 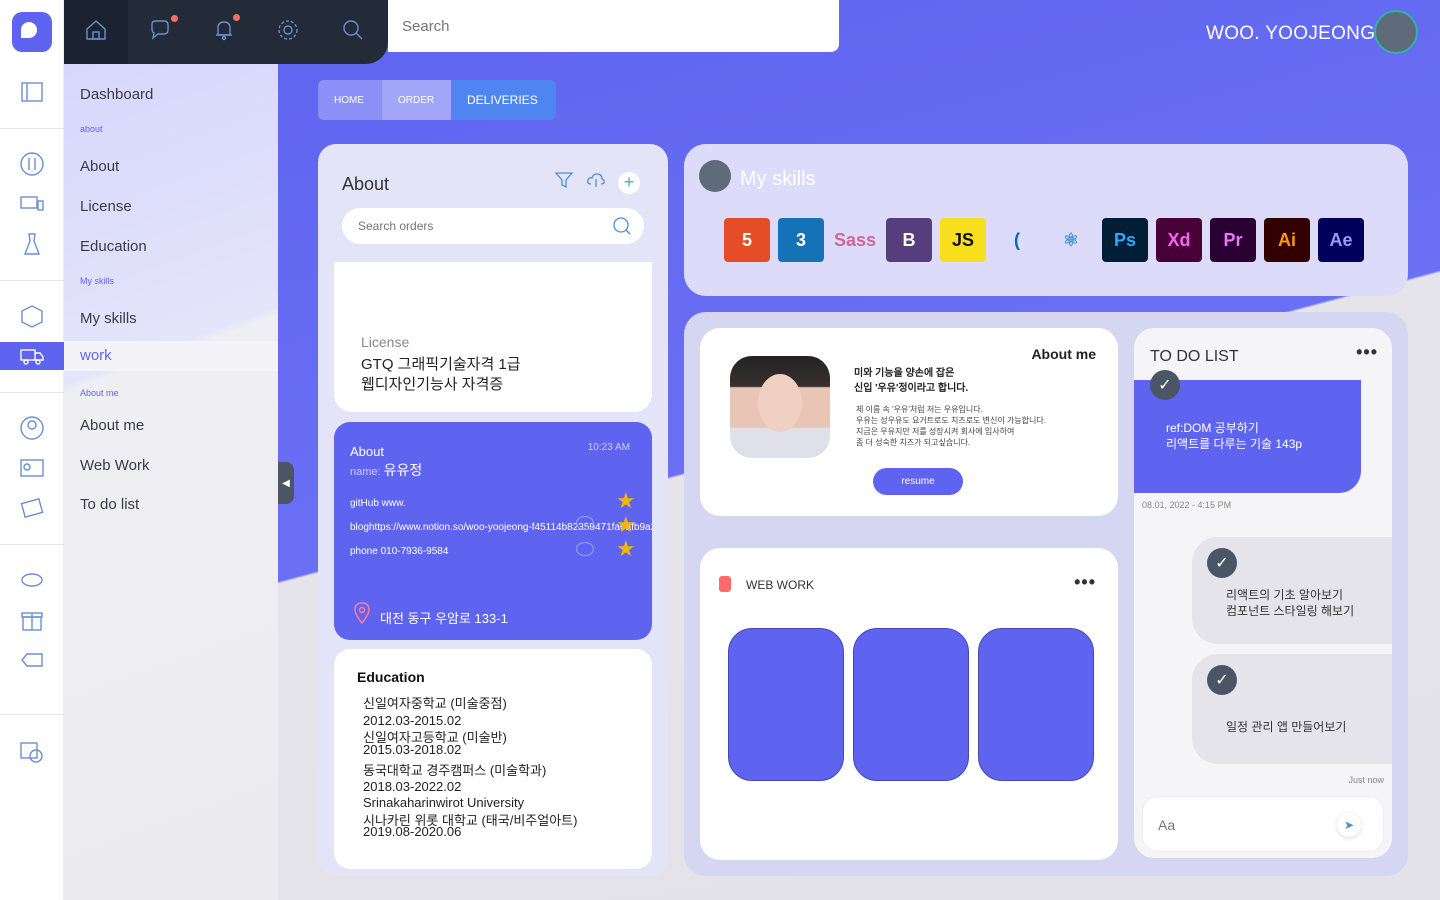 What do you see at coordinates (629, 182) in the screenshot?
I see `add-icon: +` at bounding box center [629, 182].